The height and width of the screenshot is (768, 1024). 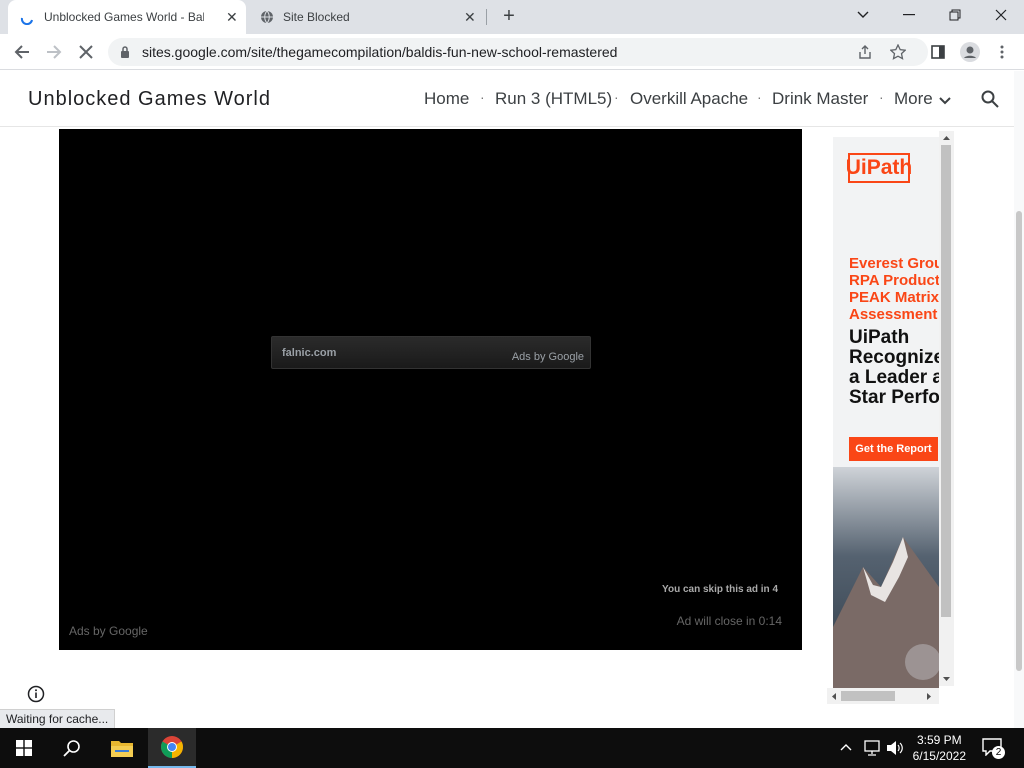 I want to click on share-icon, so click(x=865, y=52).